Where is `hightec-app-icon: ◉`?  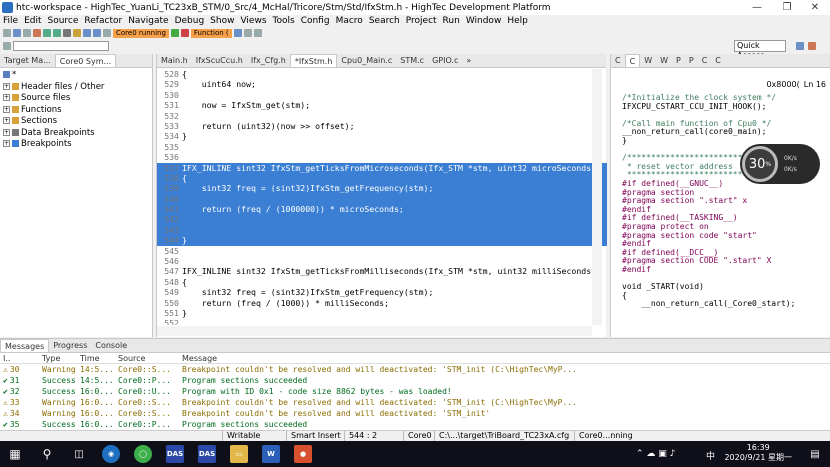
hightec-app-icon: ◉ is located at coordinates (111, 454).